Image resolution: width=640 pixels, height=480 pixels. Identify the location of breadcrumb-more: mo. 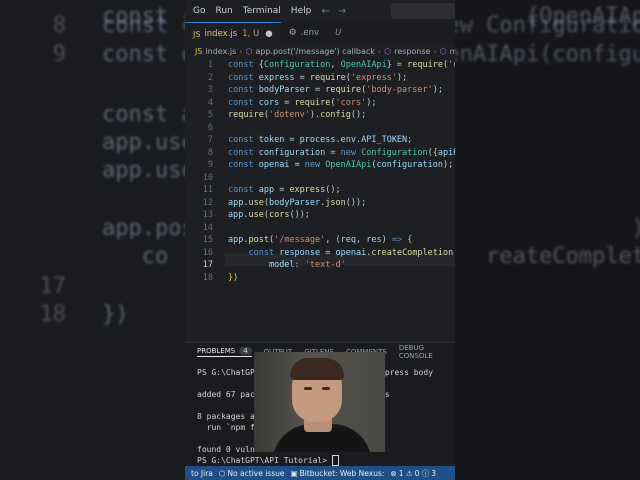
(452, 51).